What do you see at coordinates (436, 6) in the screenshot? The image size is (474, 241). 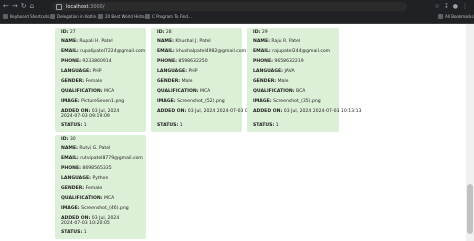 I see `star-icon: ☆` at bounding box center [436, 6].